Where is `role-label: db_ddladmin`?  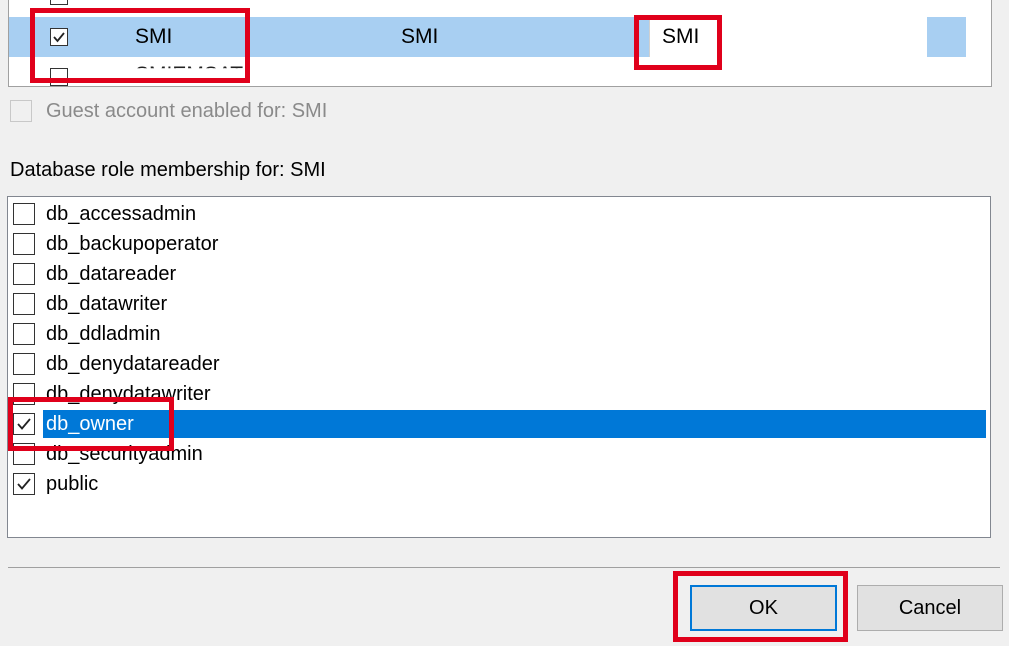 role-label: db_ddladmin is located at coordinates (103, 334).